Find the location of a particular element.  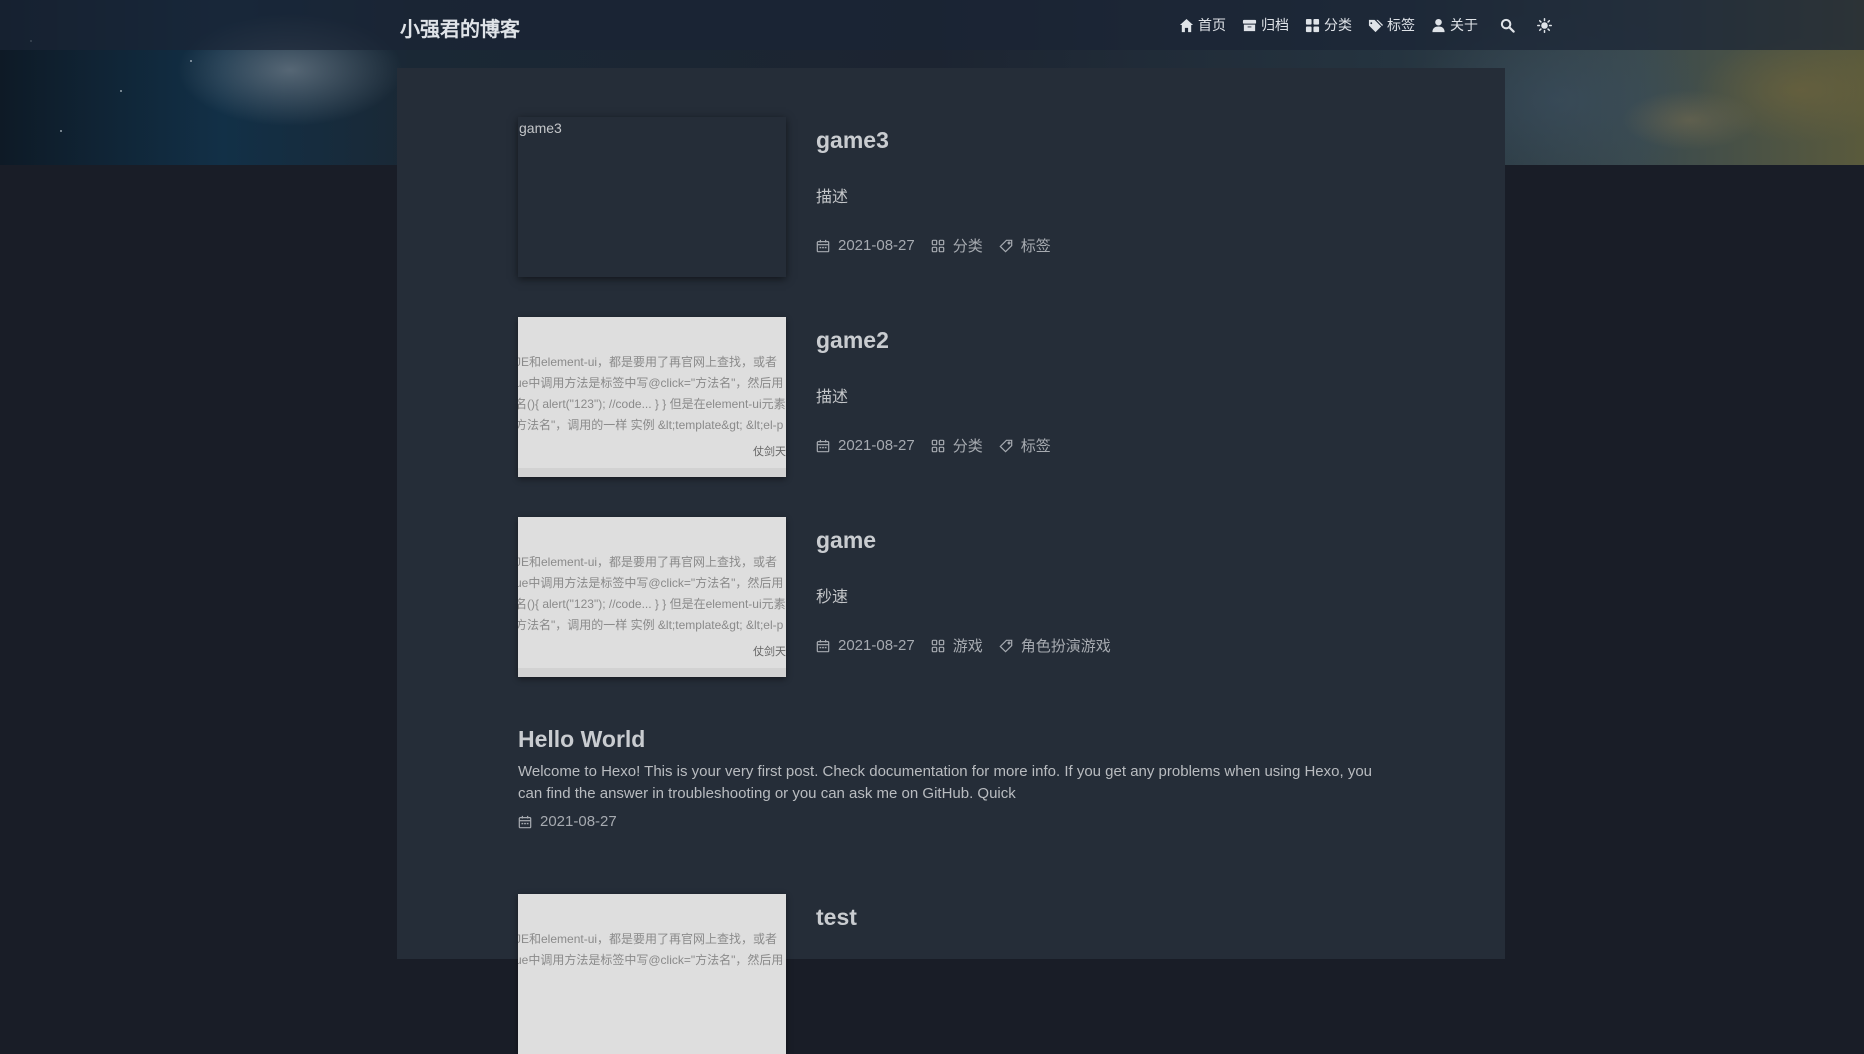

archive-icon is located at coordinates (1249, 25).